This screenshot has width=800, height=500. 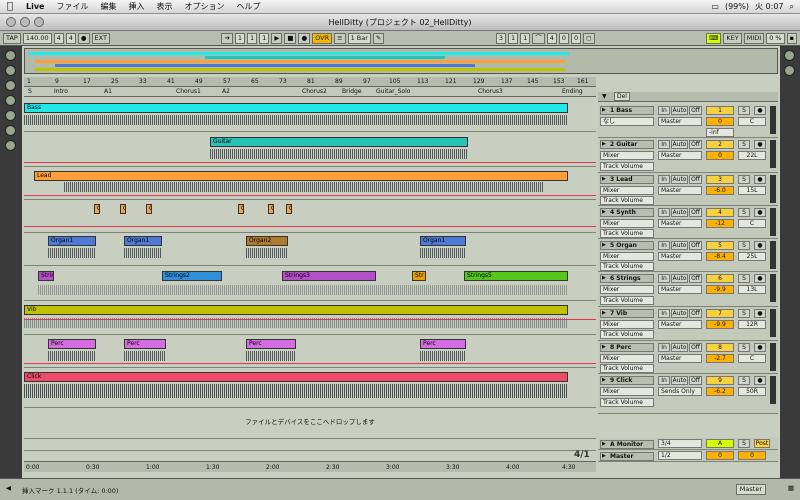 I want to click on info-view-icon, so click(x=10, y=145).